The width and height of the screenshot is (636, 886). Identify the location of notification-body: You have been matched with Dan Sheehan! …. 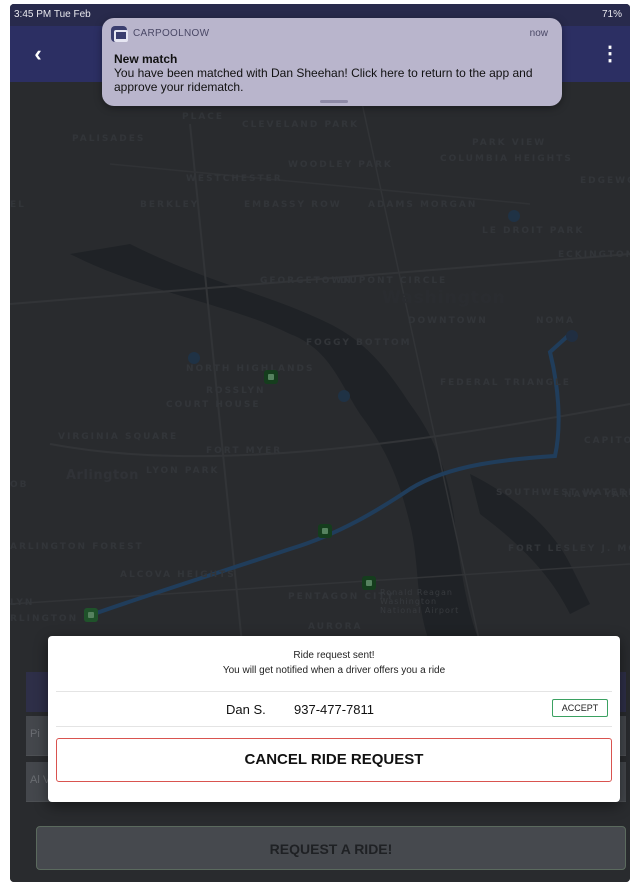
(323, 80).